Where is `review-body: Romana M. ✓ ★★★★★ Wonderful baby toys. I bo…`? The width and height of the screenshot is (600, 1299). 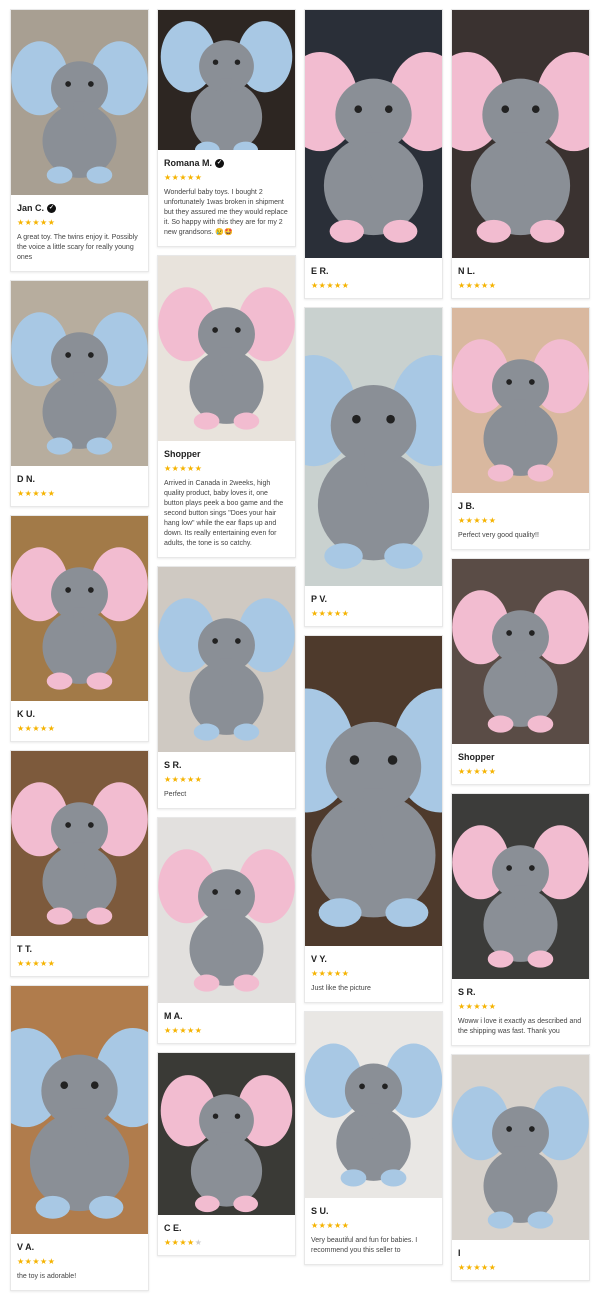 review-body: Romana M. ✓ ★★★★★ Wonderful baby toys. I bo… is located at coordinates (226, 198).